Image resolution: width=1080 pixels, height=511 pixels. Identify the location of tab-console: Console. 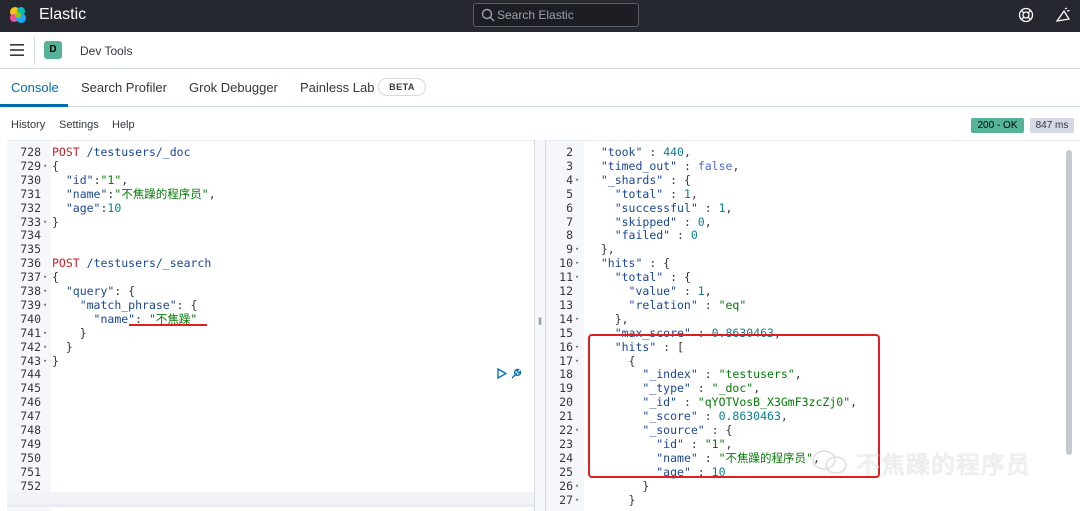
(35, 87).